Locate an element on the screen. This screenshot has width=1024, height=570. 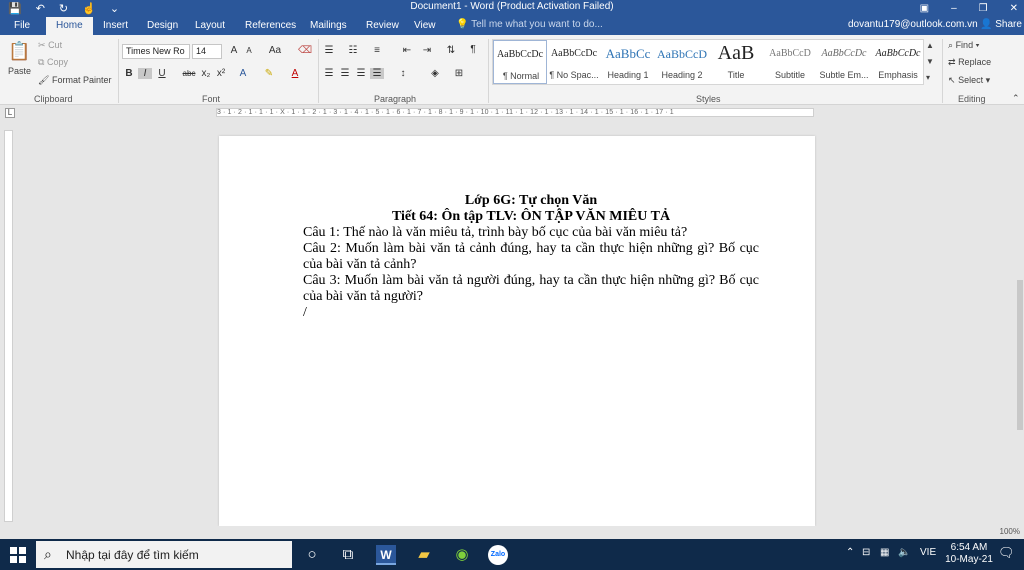
align-left-icon: ☰ is located at coordinates (329, 73).